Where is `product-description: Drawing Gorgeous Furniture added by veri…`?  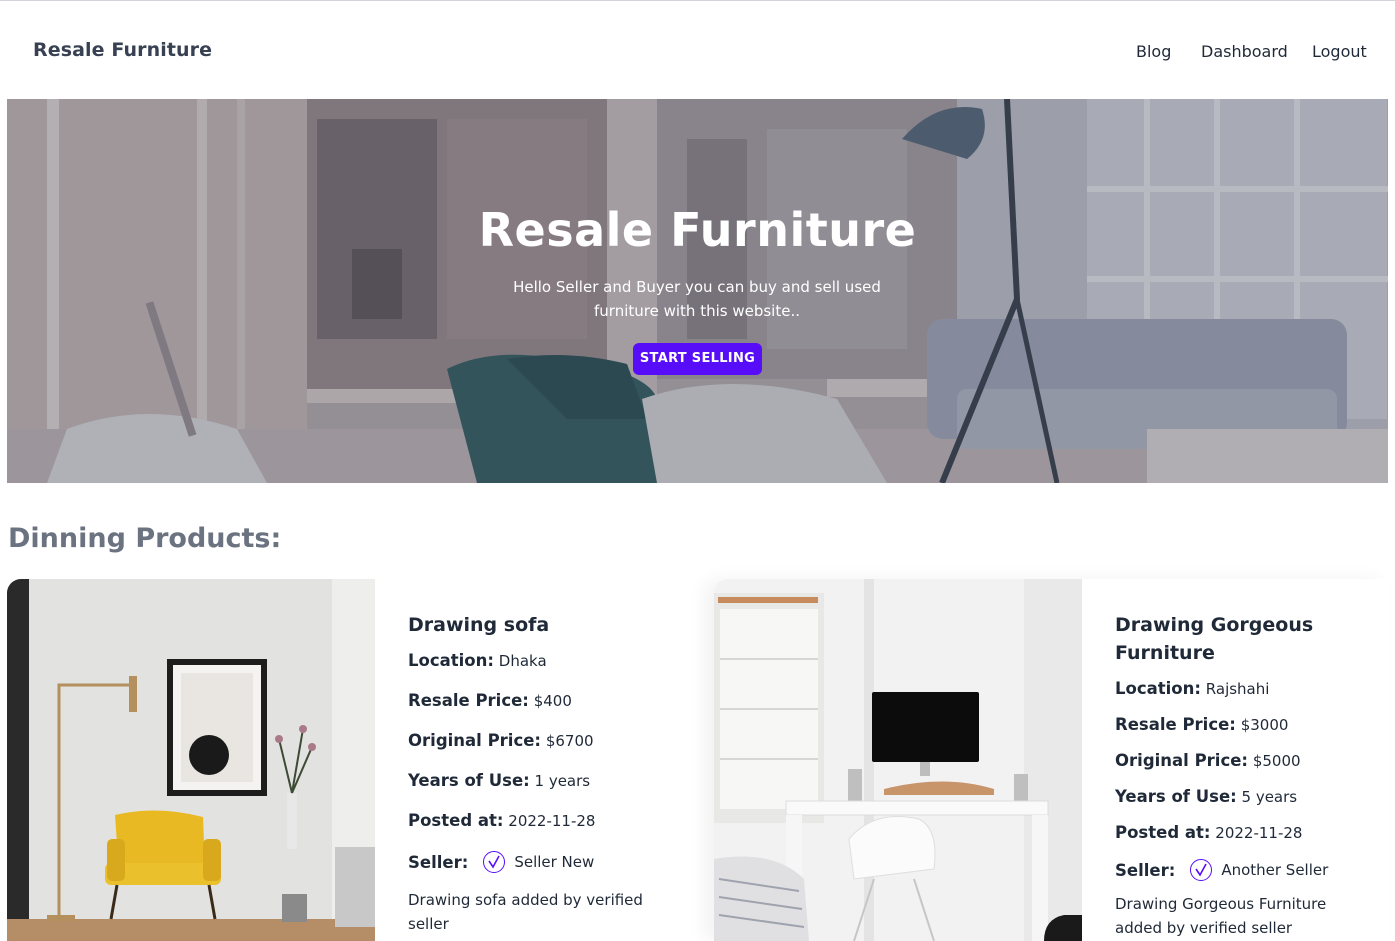 product-description: Drawing Gorgeous Furniture added by veri… is located at coordinates (1221, 916).